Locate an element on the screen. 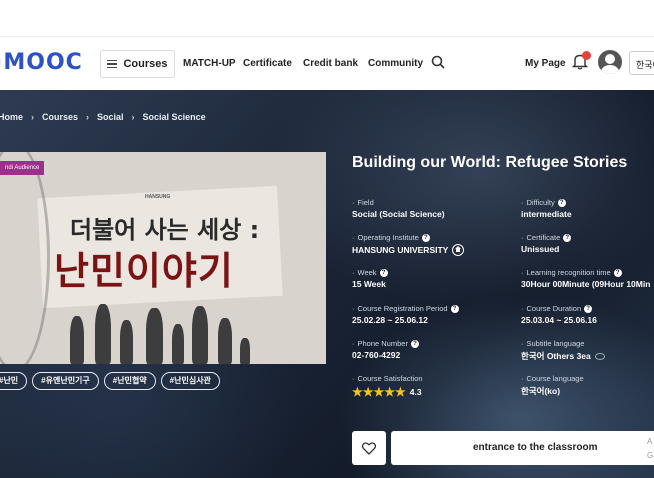  nav-community: Community is located at coordinates (395, 63).